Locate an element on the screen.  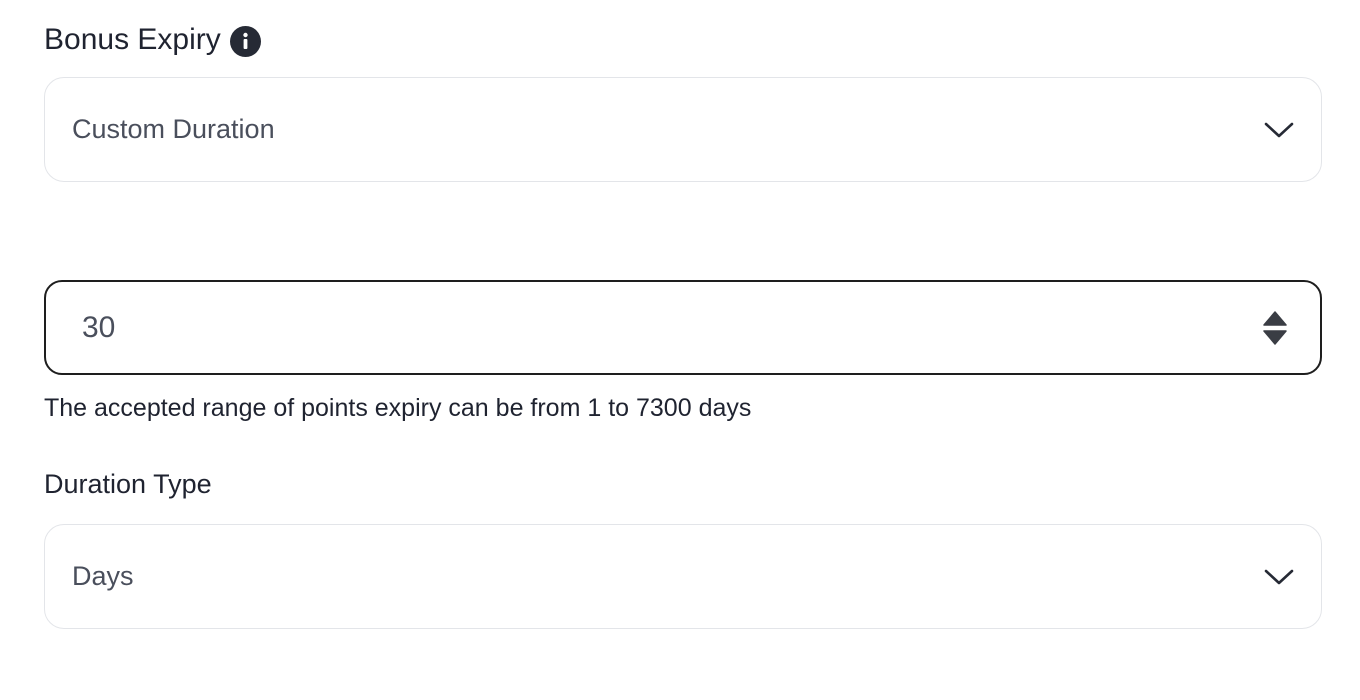
duration-type-select-value: Days is located at coordinates (103, 576).